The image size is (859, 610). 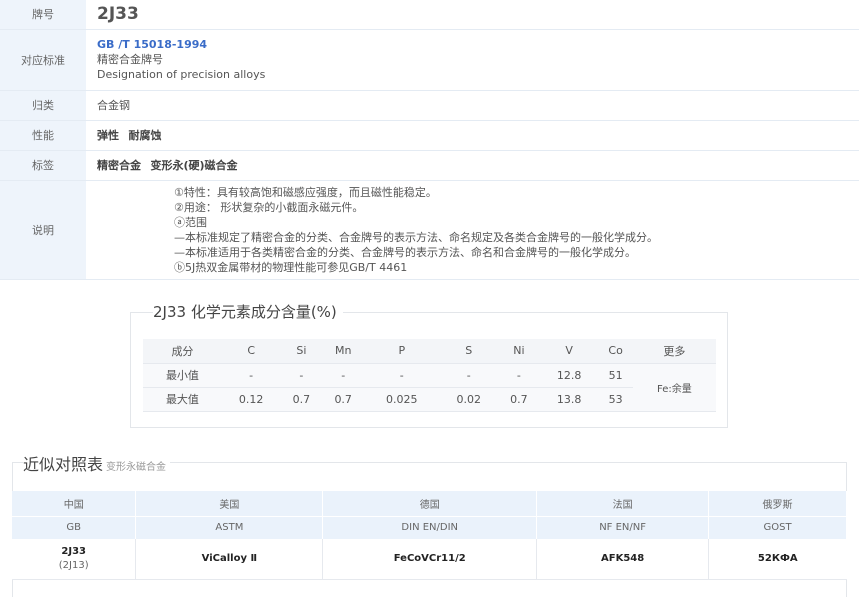 I want to click on country-cell: 法国, so click(x=623, y=503).